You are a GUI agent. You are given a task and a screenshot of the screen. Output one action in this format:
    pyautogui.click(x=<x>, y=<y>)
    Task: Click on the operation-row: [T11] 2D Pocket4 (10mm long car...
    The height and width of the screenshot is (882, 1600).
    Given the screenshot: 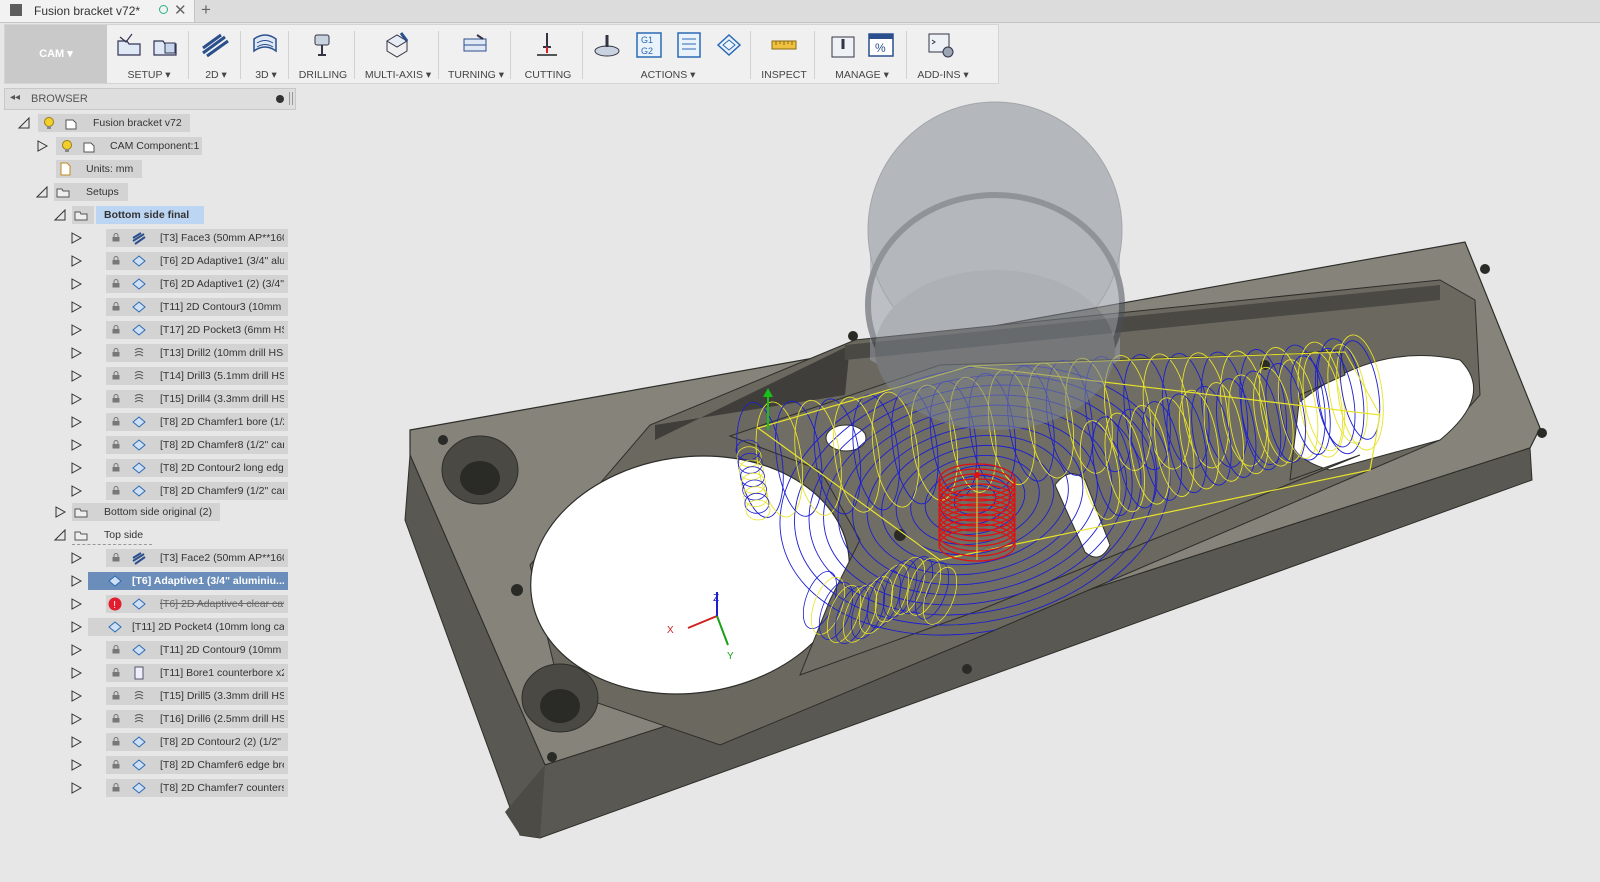 What is the action you would take?
    pyautogui.click(x=180, y=627)
    